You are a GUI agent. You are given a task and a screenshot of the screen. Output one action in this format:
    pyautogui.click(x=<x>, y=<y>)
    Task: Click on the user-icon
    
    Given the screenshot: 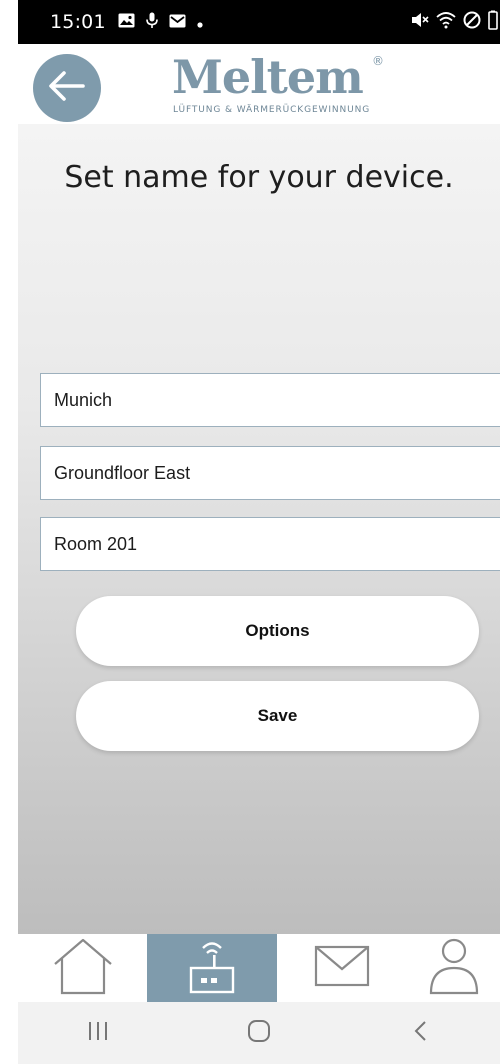 What is the action you would take?
    pyautogui.click(x=454, y=968)
    